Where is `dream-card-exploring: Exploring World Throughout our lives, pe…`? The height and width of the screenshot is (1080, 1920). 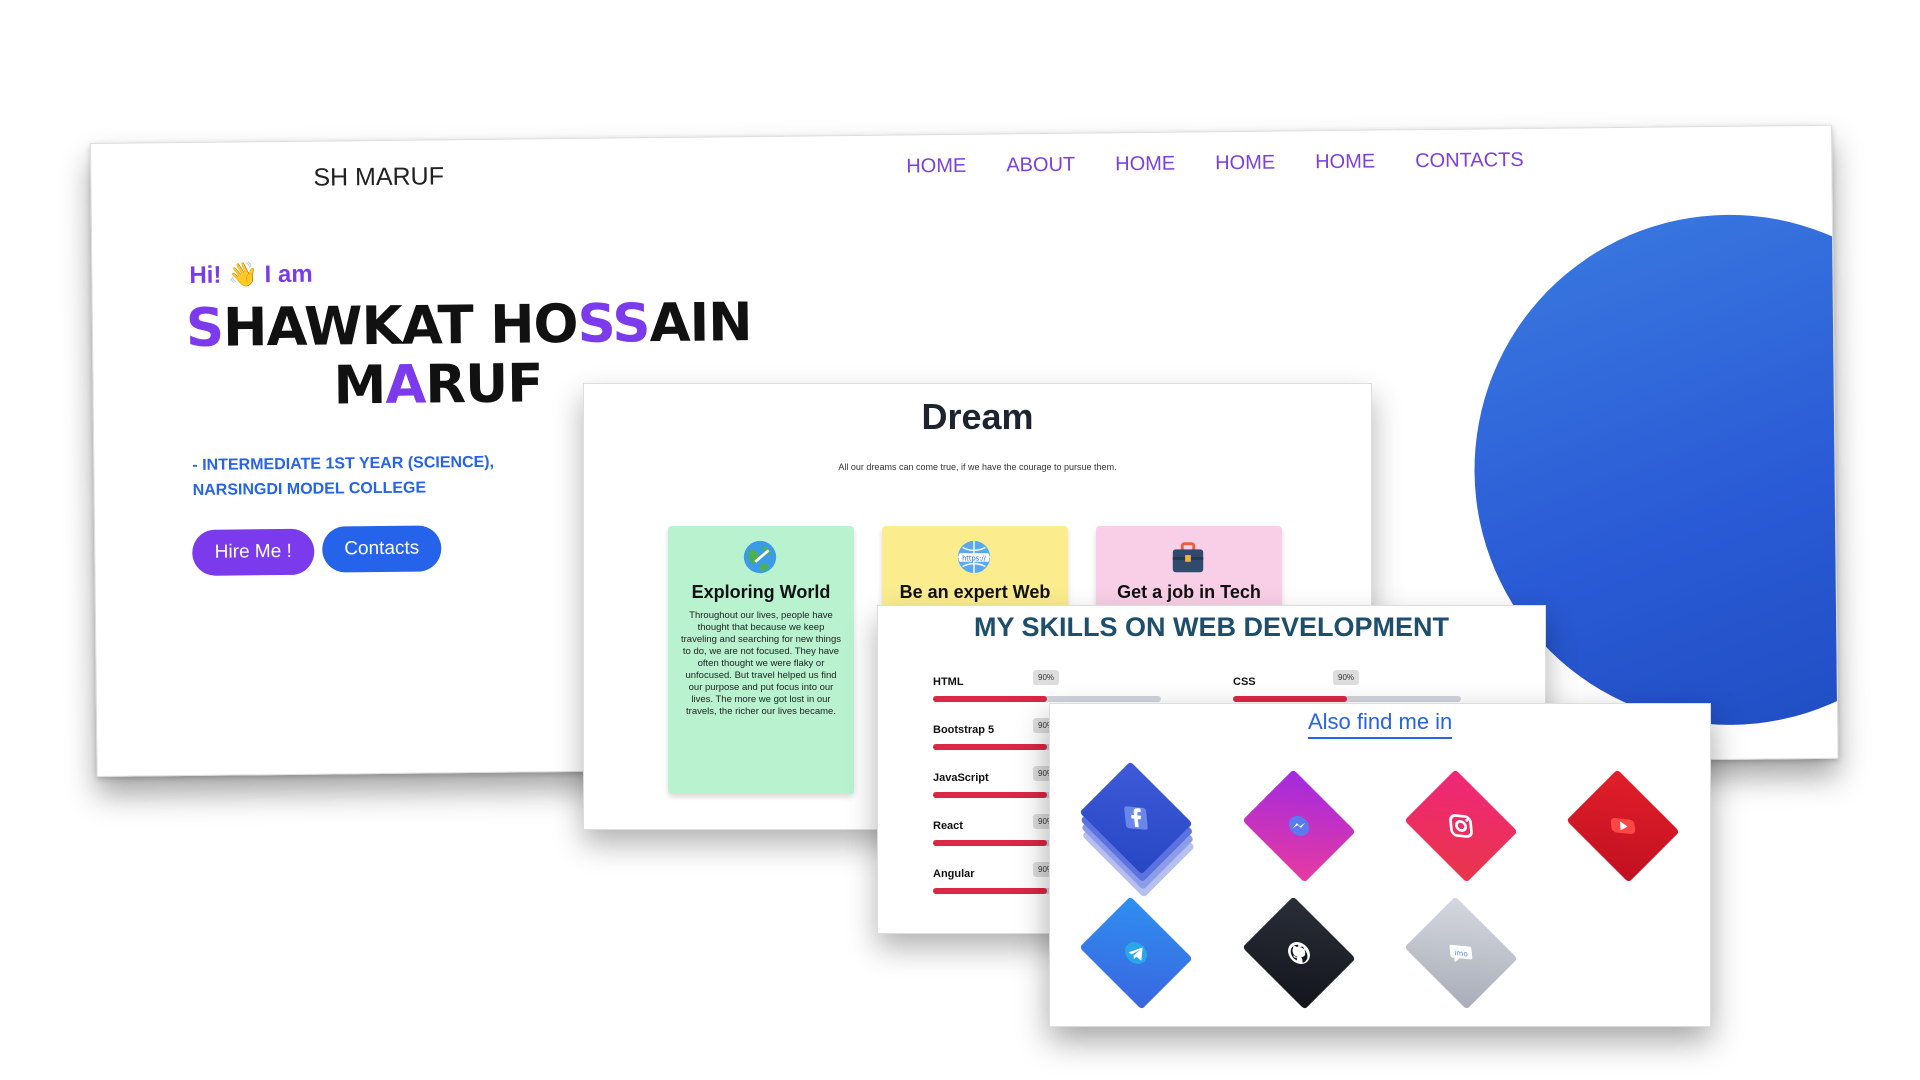
dream-card-exploring: Exploring World Throughout our lives, pe… is located at coordinates (761, 660).